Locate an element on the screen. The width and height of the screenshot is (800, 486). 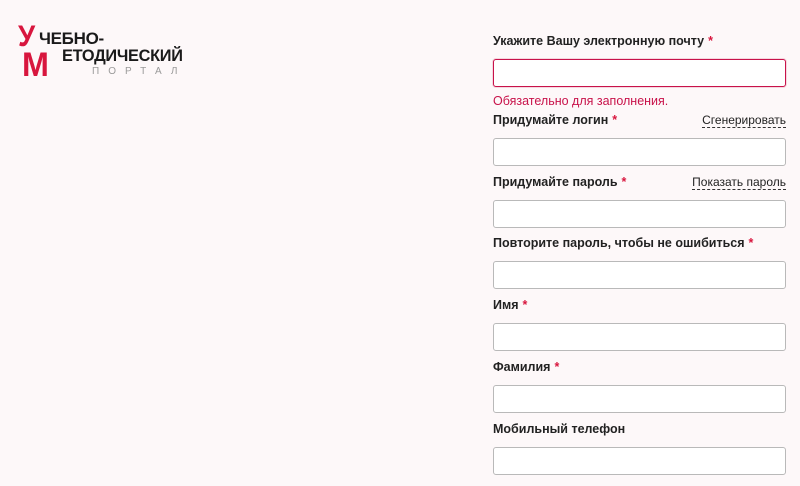
phone-input is located at coordinates (639, 461).